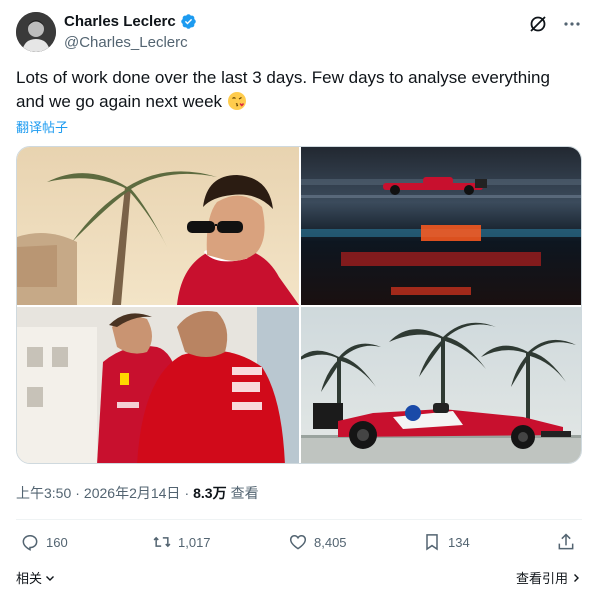  What do you see at coordinates (42, 126) in the screenshot?
I see `translate-post-link: 翻译帖子` at bounding box center [42, 126].